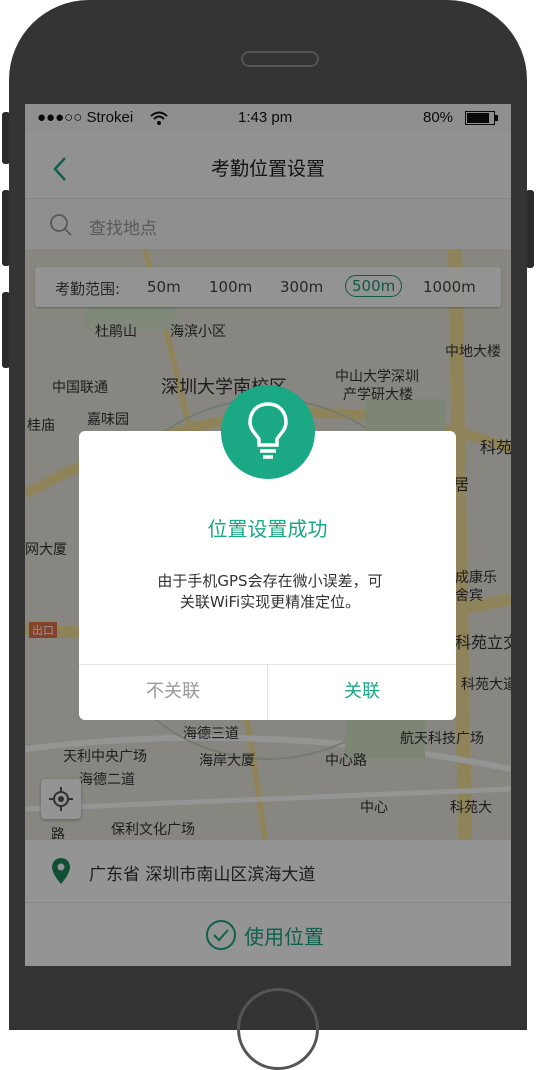 This screenshot has height=1070, width=536. Describe the element at coordinates (173, 692) in the screenshot. I see `cancel-button: 不关联` at that location.